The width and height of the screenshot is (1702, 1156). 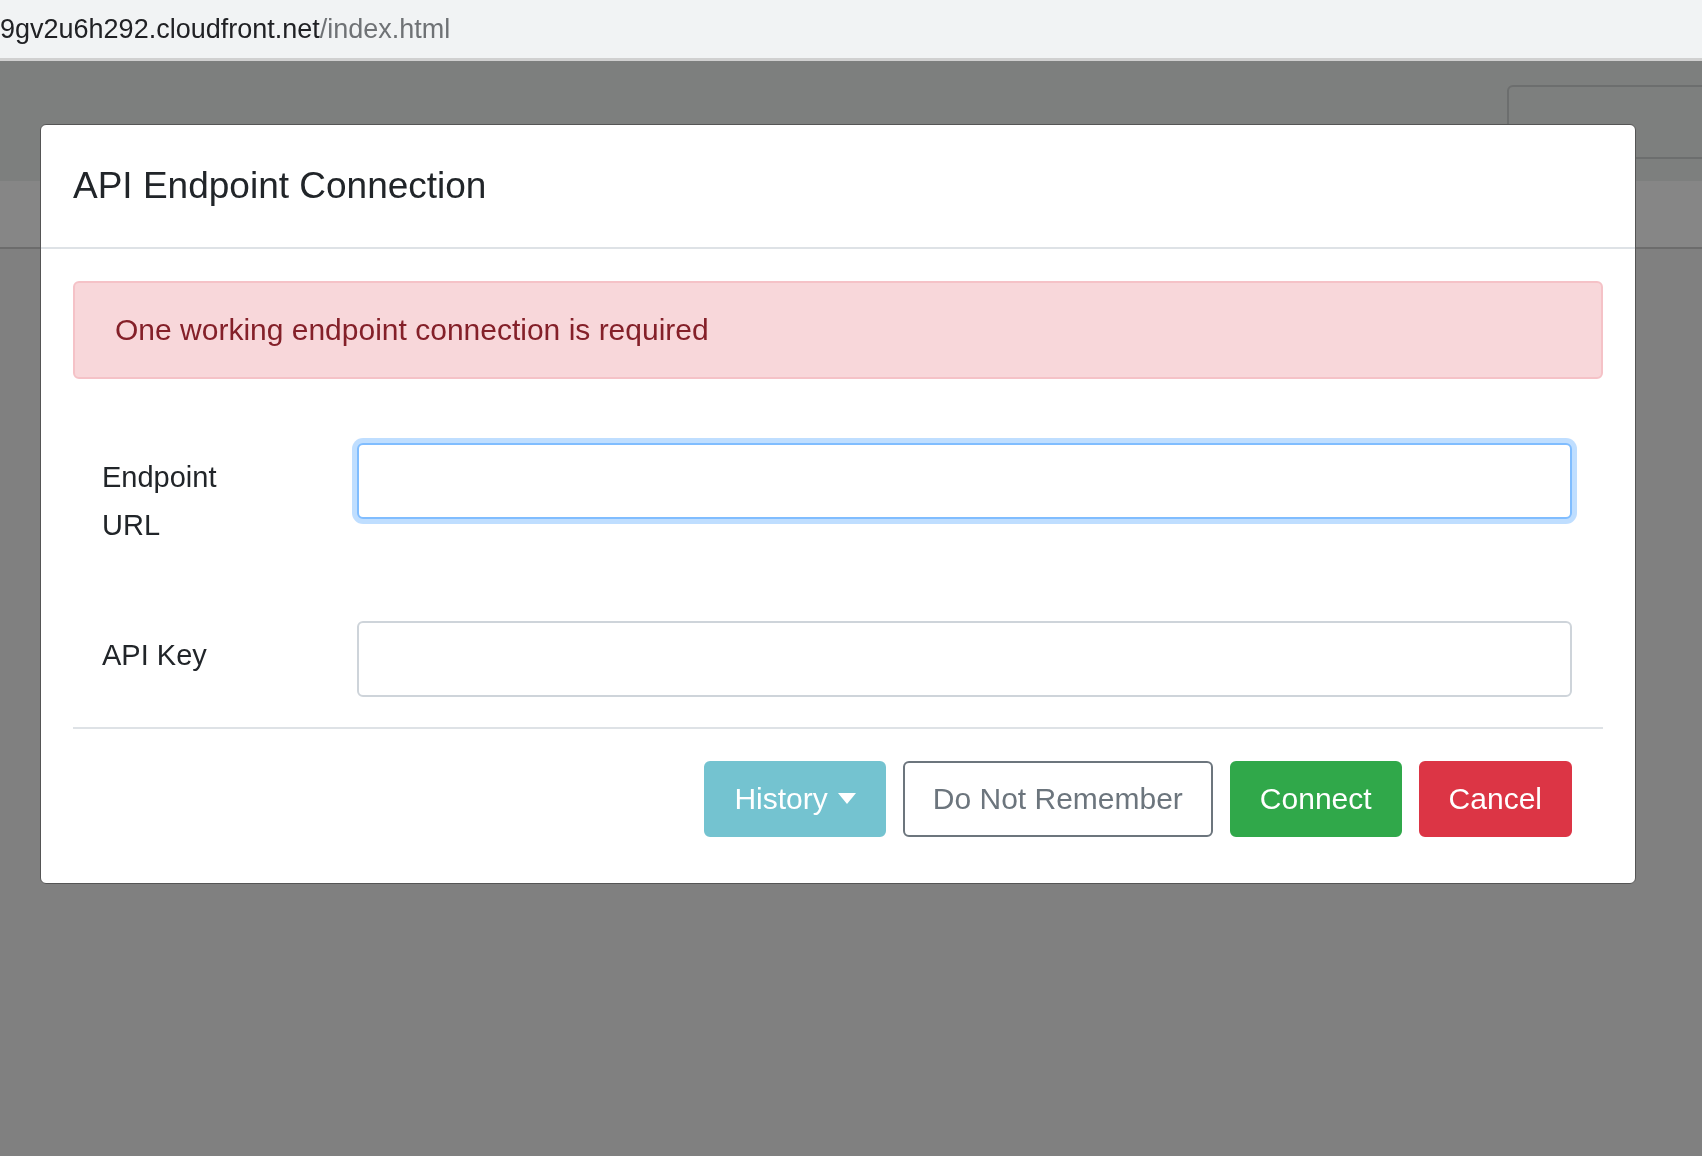 I want to click on url-host: 9gv2u6h292.cloudfront.net, so click(x=160, y=29).